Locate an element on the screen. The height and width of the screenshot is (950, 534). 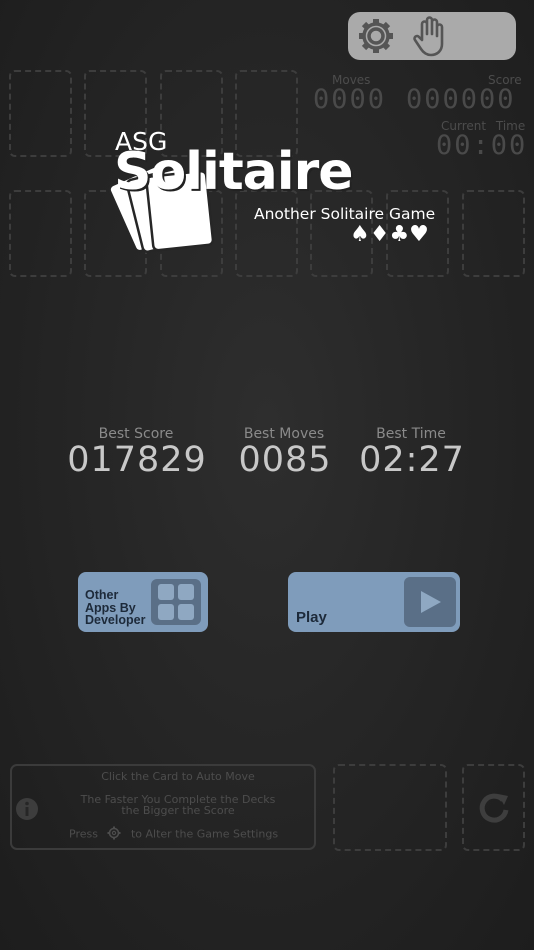
best-score-value: 017829 is located at coordinates (137, 460).